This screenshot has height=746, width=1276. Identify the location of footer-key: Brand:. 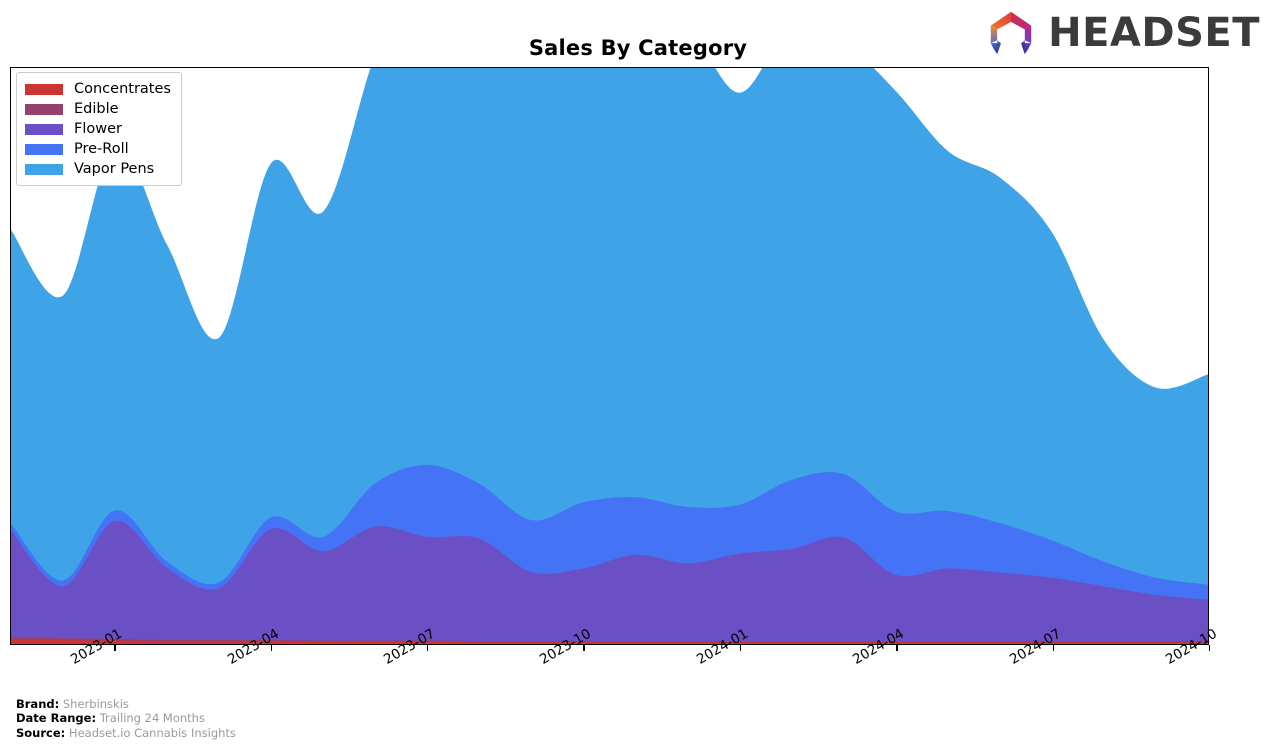
(38, 703).